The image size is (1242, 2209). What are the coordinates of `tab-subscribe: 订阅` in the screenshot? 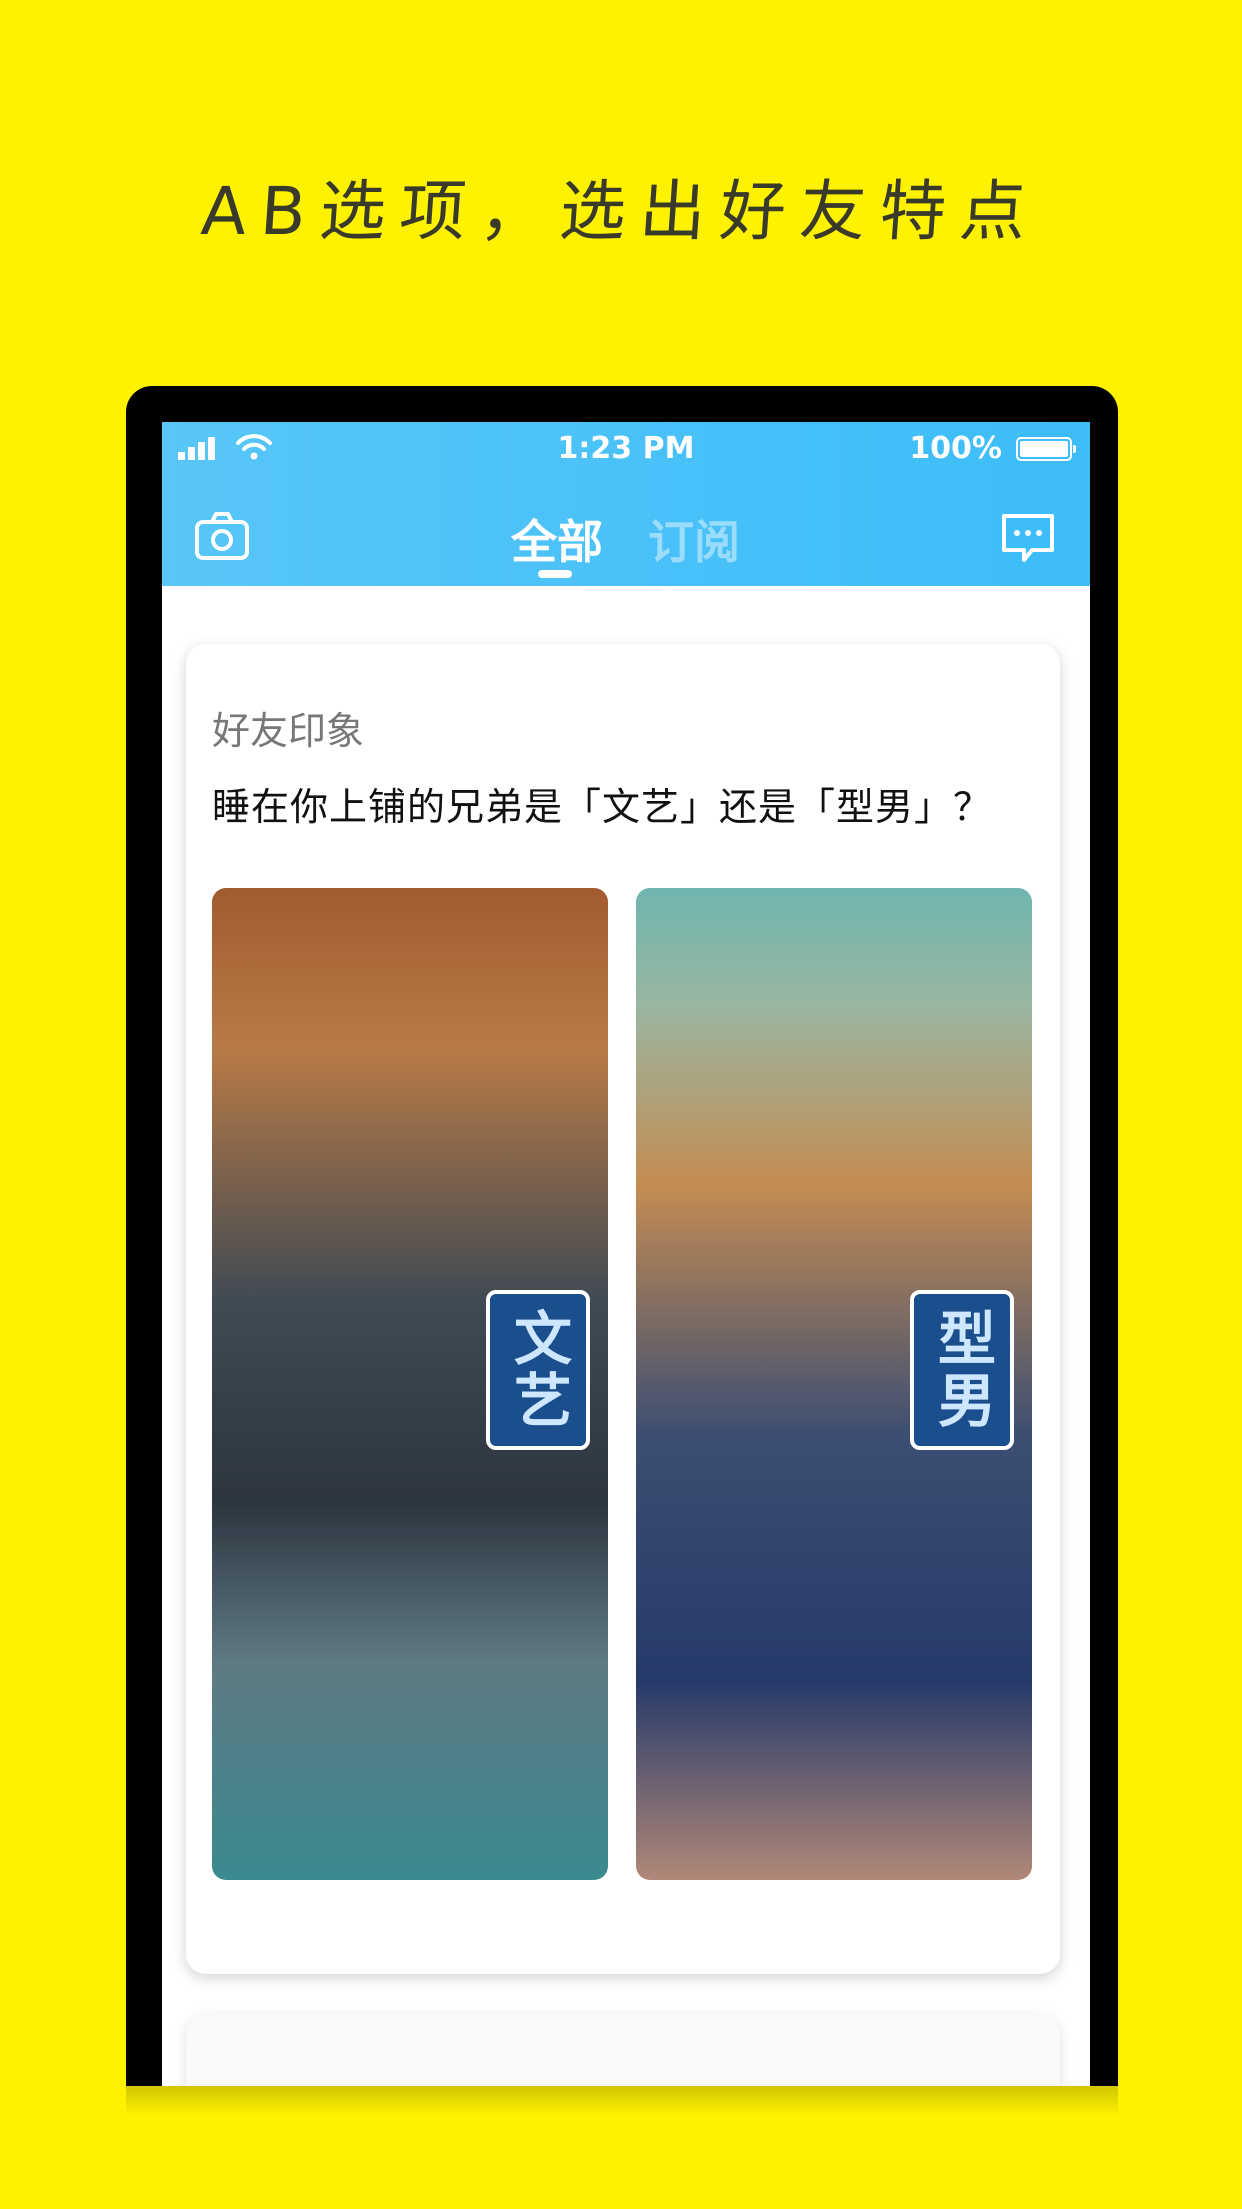 It's located at (694, 539).